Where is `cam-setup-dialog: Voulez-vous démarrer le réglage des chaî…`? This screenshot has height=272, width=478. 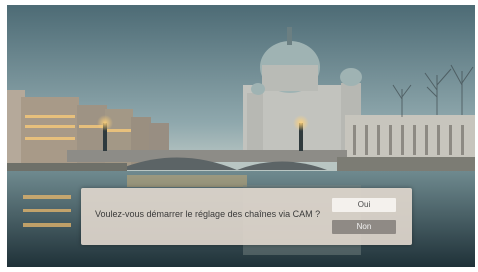
cam-setup-dialog: Voulez-vous démarrer le réglage des chaî… is located at coordinates (246, 216).